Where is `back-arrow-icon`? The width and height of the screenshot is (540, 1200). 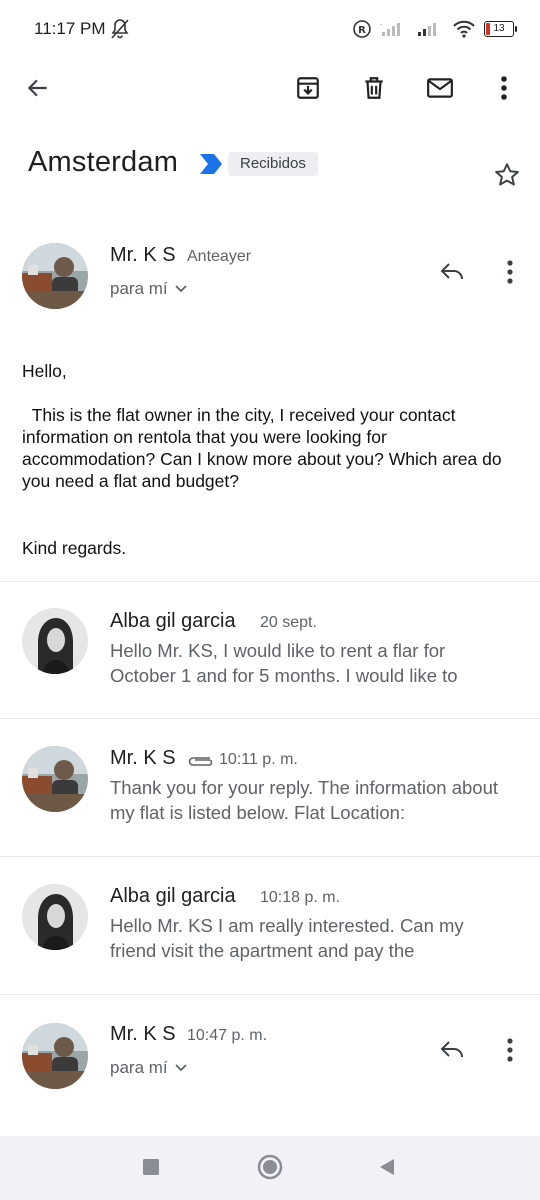 back-arrow-icon is located at coordinates (37, 88).